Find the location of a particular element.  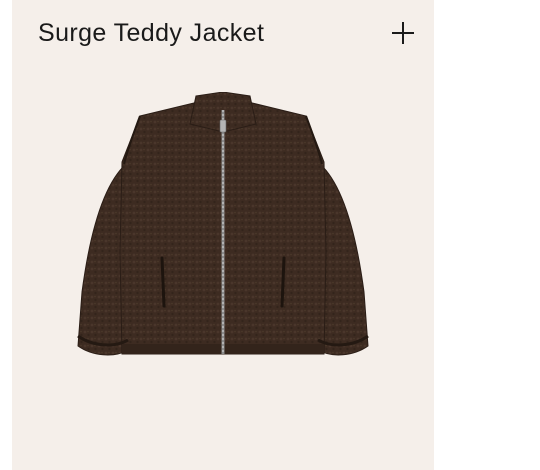

add-button is located at coordinates (403, 33).